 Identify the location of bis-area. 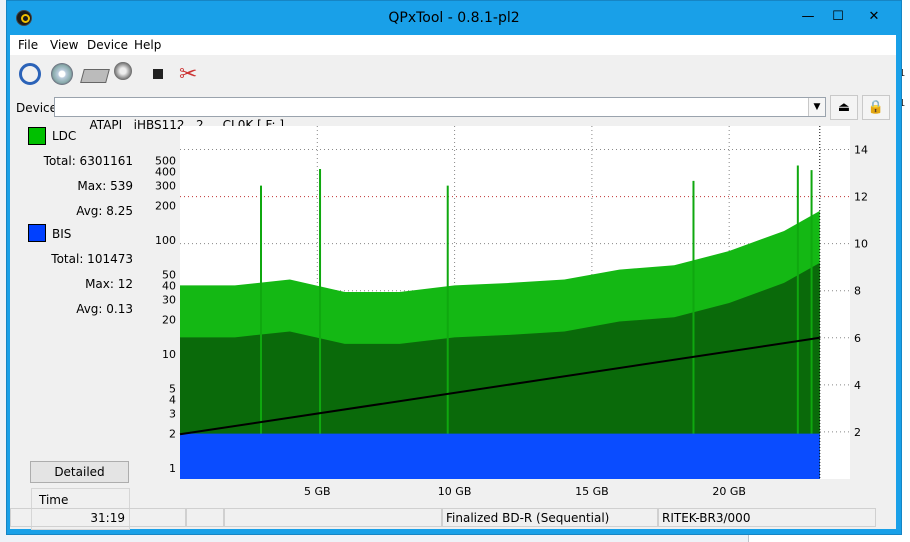
(500, 456).